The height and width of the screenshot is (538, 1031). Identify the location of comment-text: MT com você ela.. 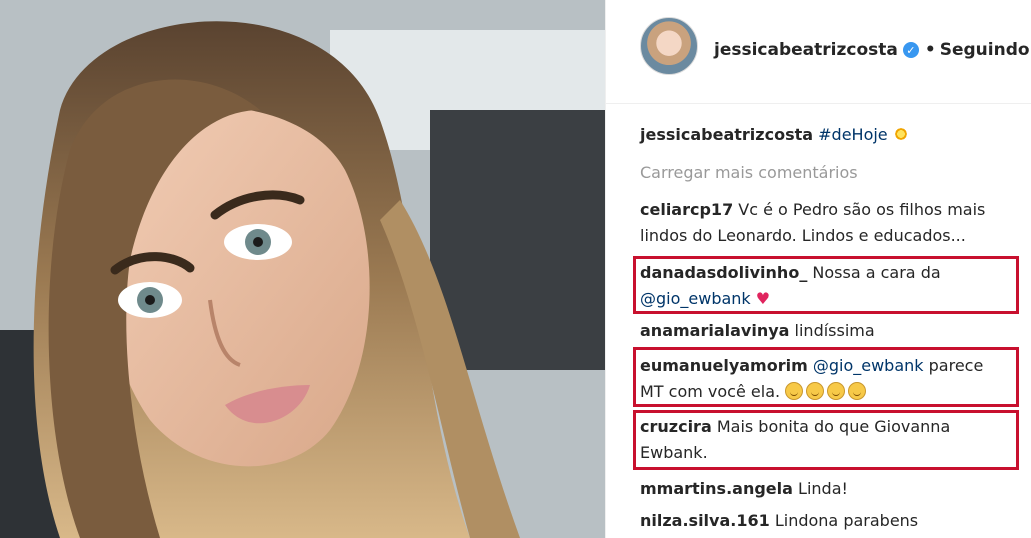
(710, 391).